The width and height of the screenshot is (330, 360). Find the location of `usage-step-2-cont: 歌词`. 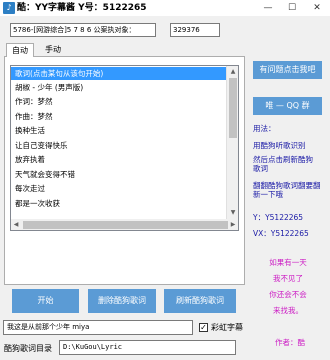

usage-step-2-cont: 歌词 is located at coordinates (260, 168).